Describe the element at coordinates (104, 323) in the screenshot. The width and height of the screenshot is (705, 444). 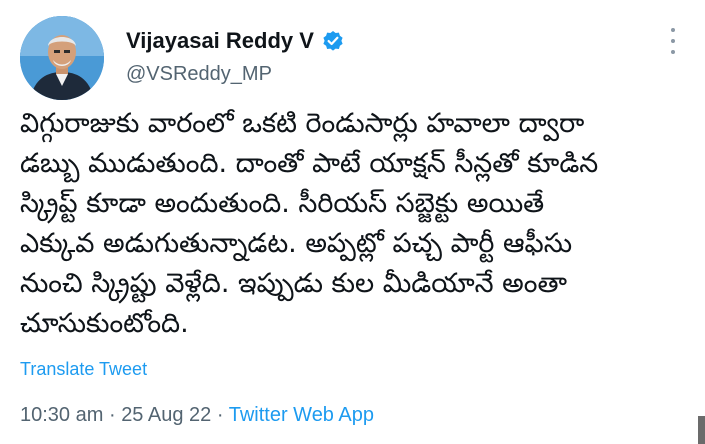
I see `tweet-text-line: చూసుకుంటోంది.` at that location.